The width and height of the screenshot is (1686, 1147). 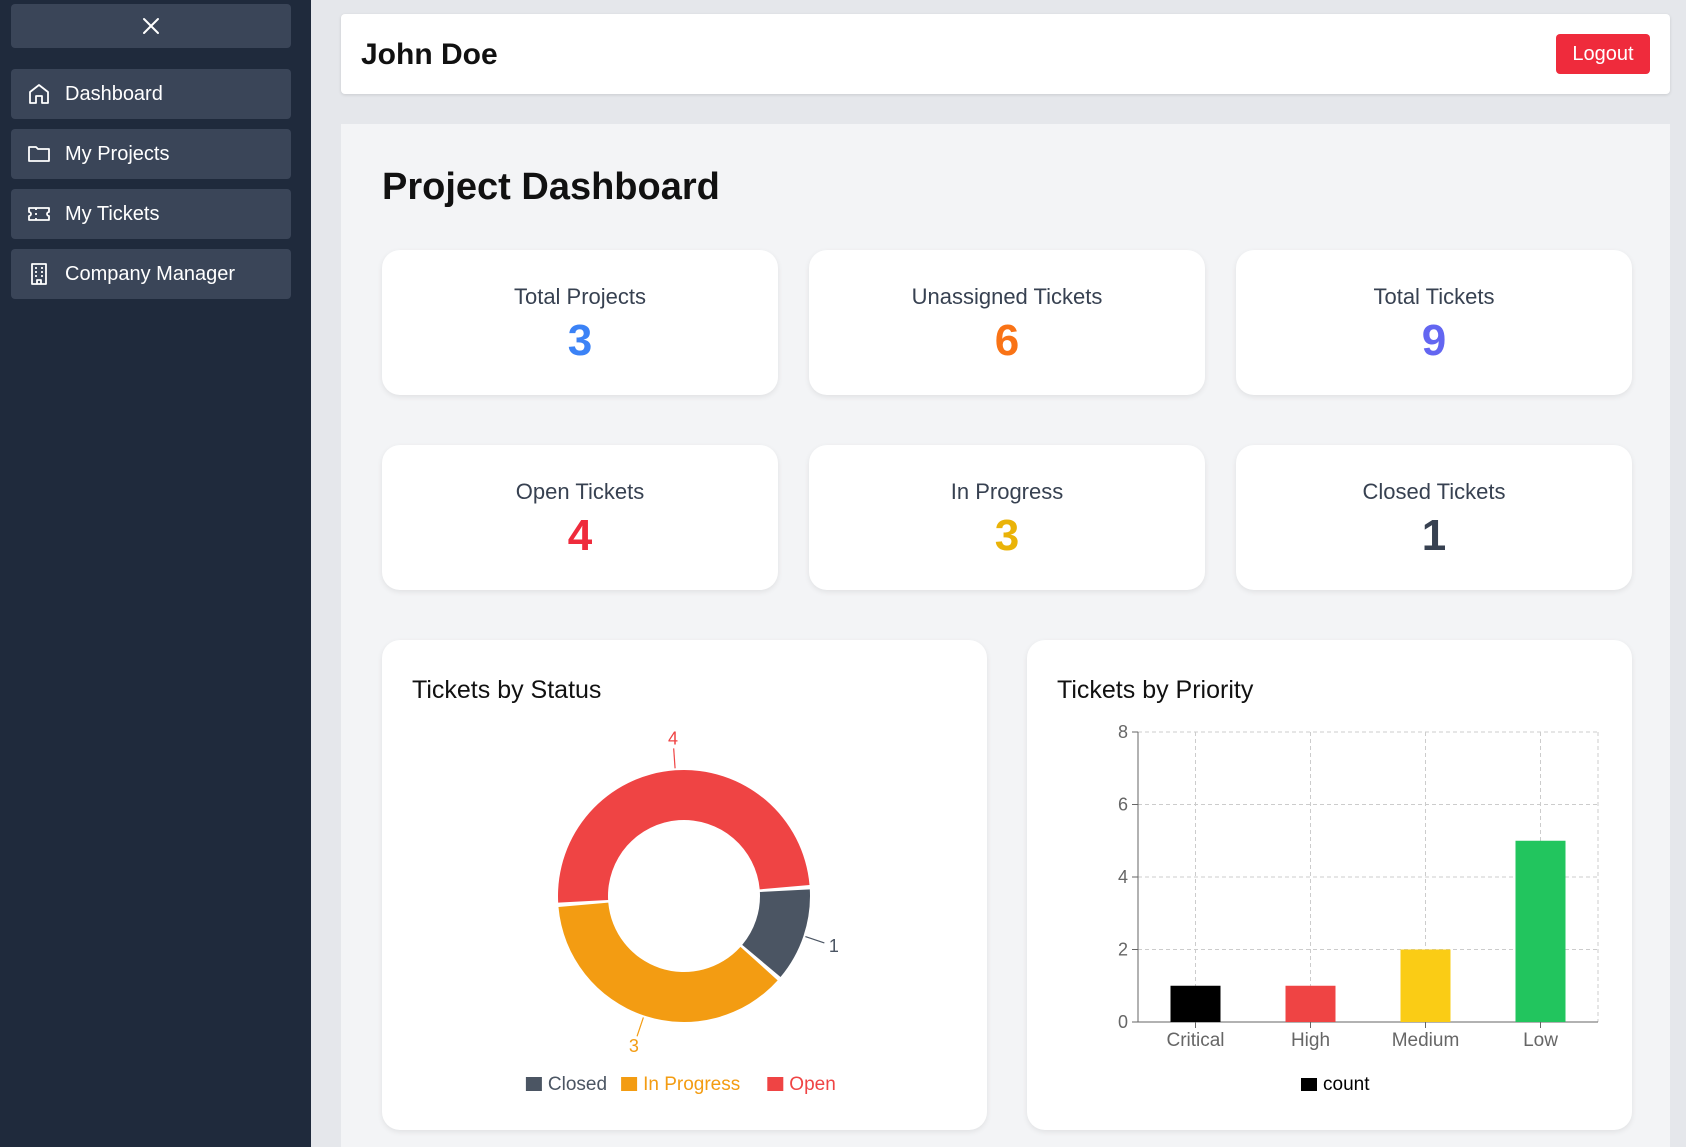 I want to click on home-icon, so click(x=39, y=94).